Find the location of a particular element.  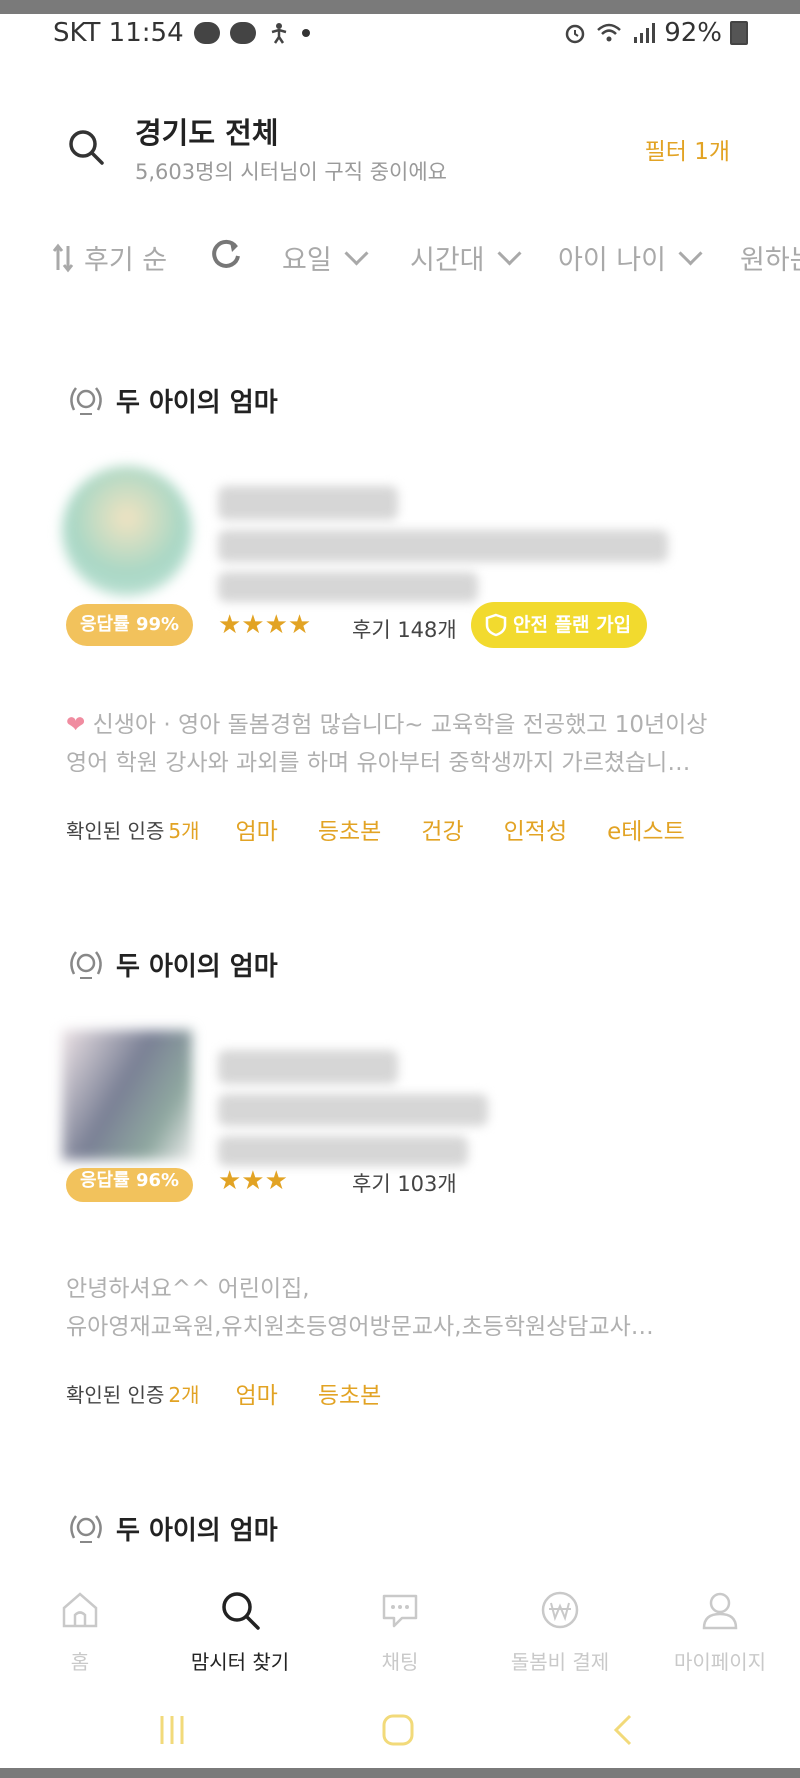

certification-row: 확인된 인증 5개 엄마 등초본 건강 인적성 e테스트 is located at coordinates (375, 829).